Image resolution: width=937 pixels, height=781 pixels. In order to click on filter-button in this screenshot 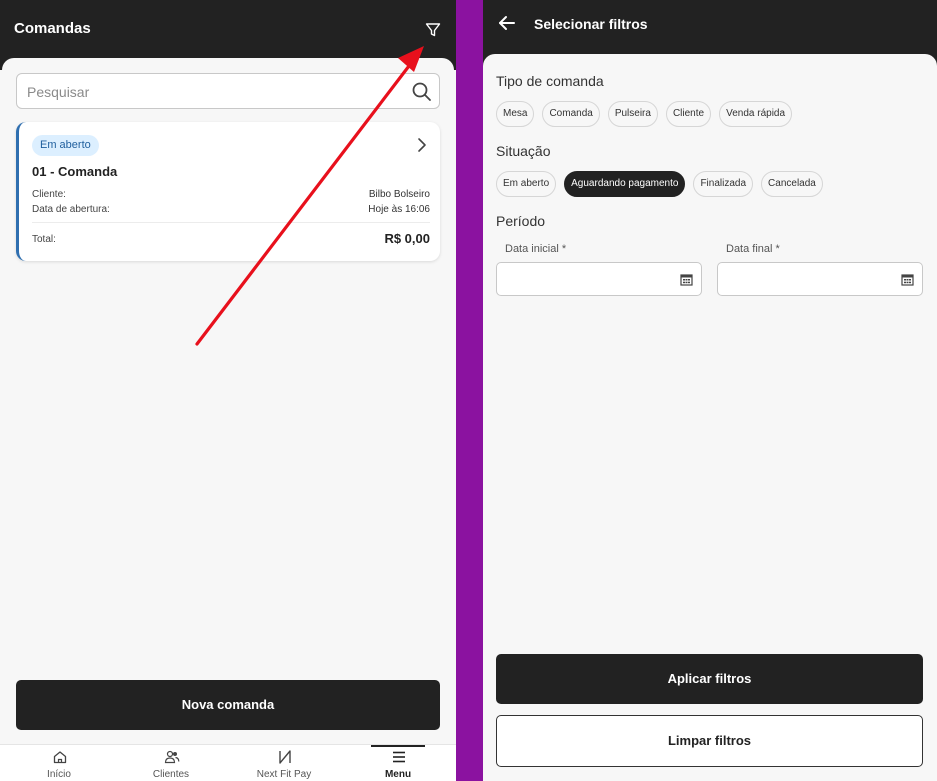, I will do `click(433, 30)`.